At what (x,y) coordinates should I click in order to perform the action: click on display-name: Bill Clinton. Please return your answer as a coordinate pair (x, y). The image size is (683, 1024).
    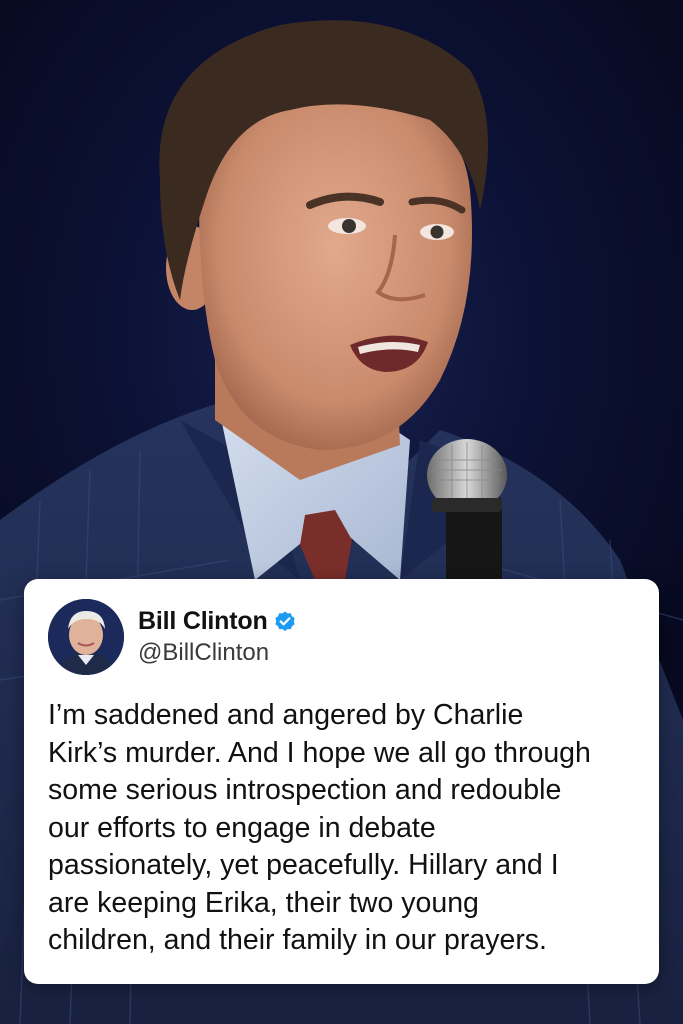
    Looking at the image, I should click on (203, 621).